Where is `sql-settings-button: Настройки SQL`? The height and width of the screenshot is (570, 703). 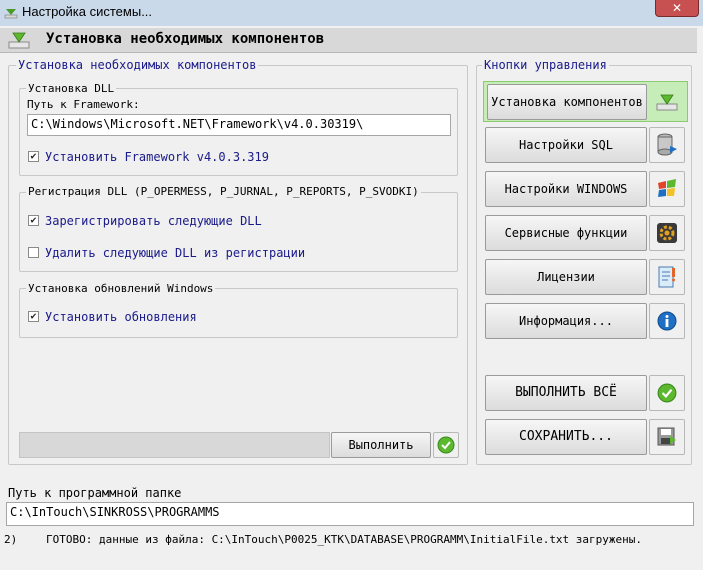
sql-settings-button: Настройки SQL is located at coordinates (566, 145).